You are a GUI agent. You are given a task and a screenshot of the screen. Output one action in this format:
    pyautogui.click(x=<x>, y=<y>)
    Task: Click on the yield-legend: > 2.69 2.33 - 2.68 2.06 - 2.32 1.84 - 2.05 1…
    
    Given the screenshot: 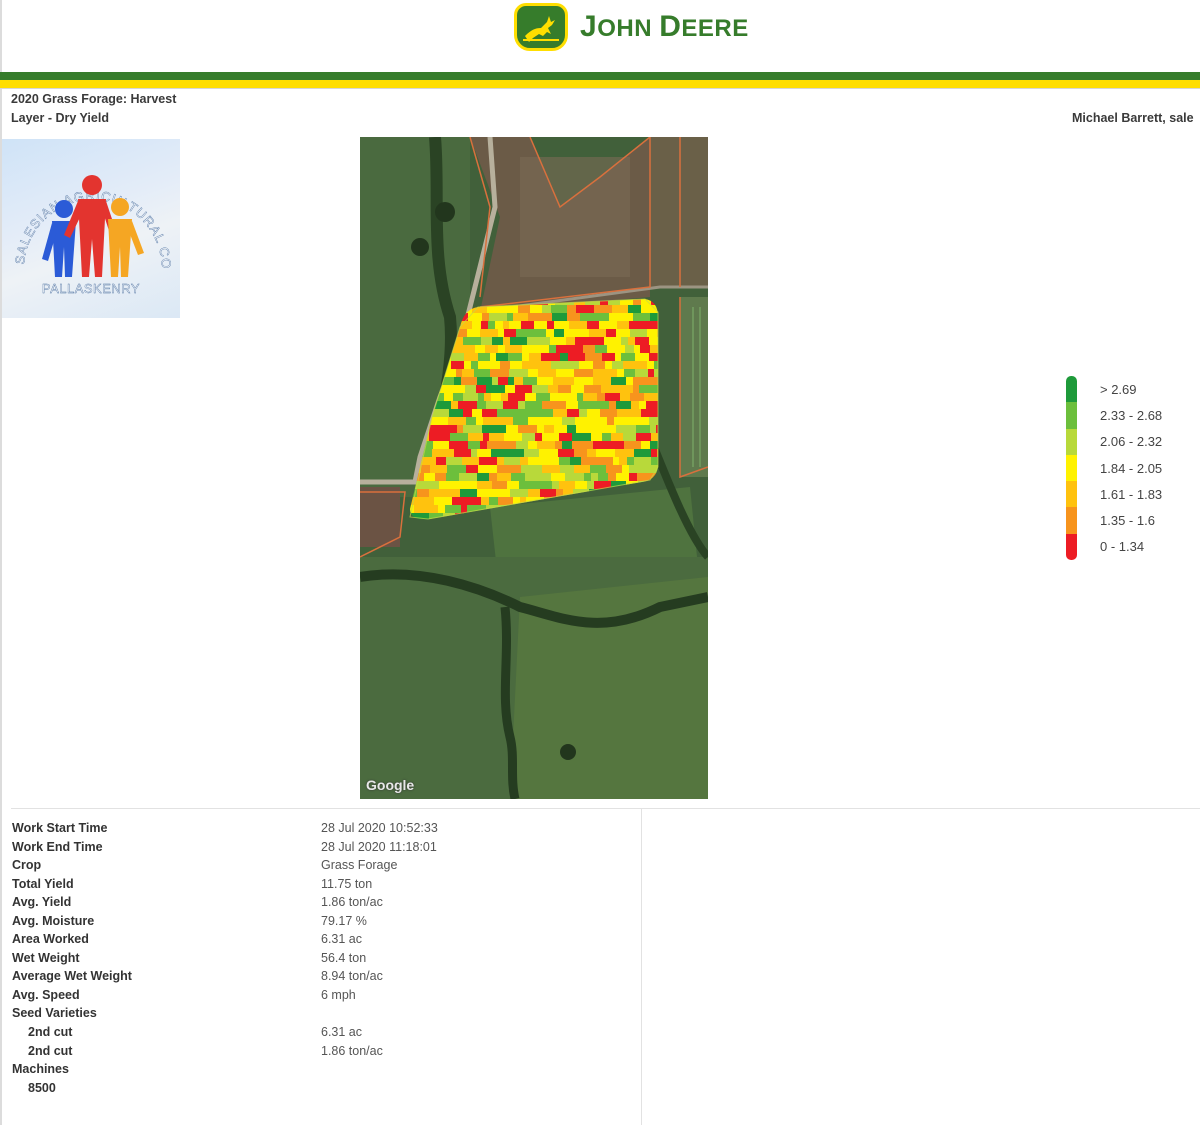 What is the action you would take?
    pyautogui.click(x=1121, y=468)
    